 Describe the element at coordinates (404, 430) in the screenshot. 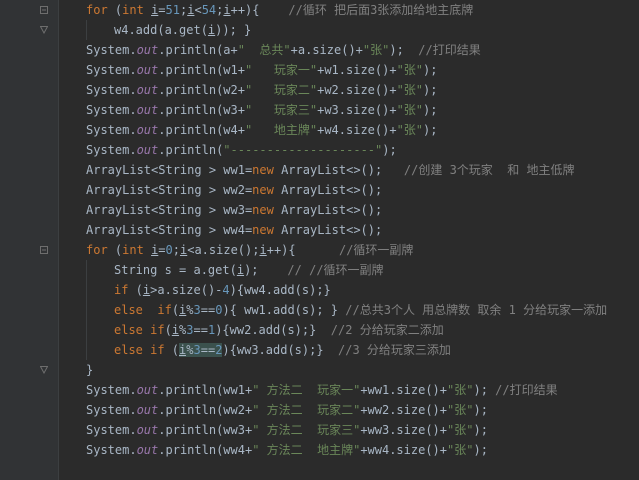

I see `code-token: +ww3.size()+` at that location.